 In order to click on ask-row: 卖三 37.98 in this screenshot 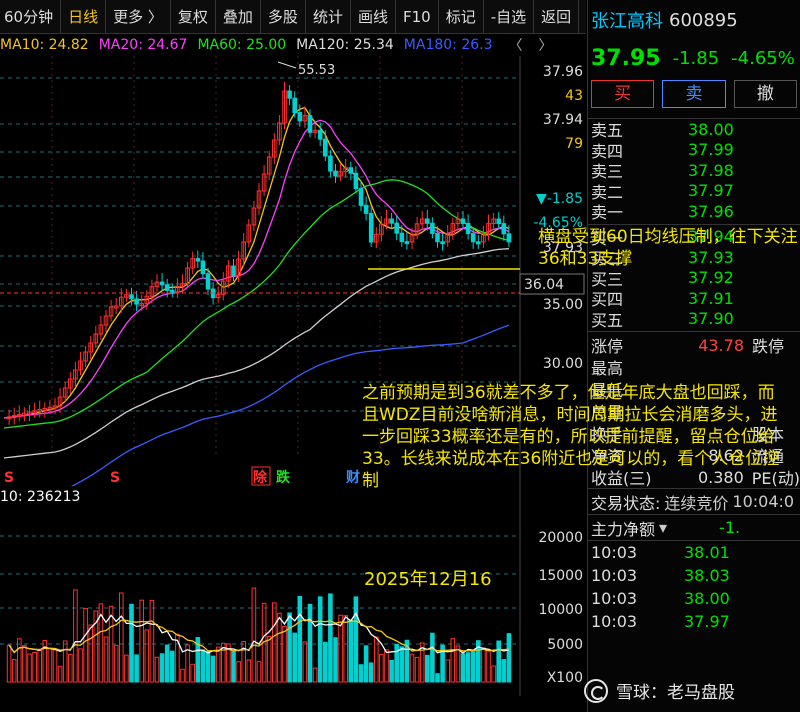, I will do `click(694, 171)`.